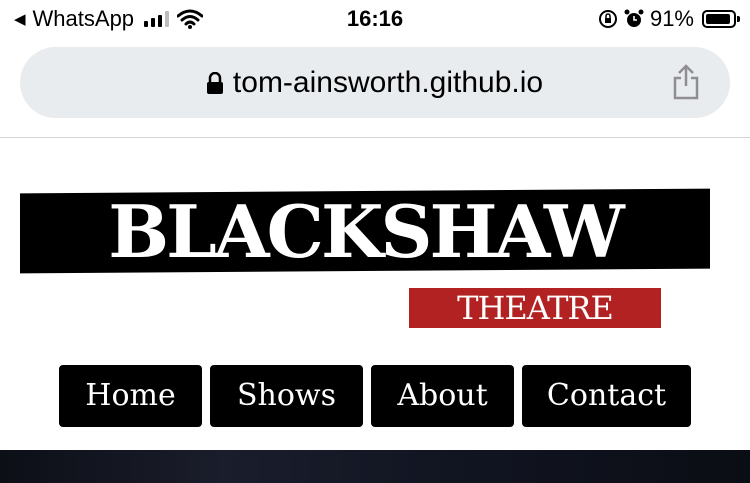 This screenshot has width=750, height=483. I want to click on nav-contact-button: Contact, so click(606, 396).